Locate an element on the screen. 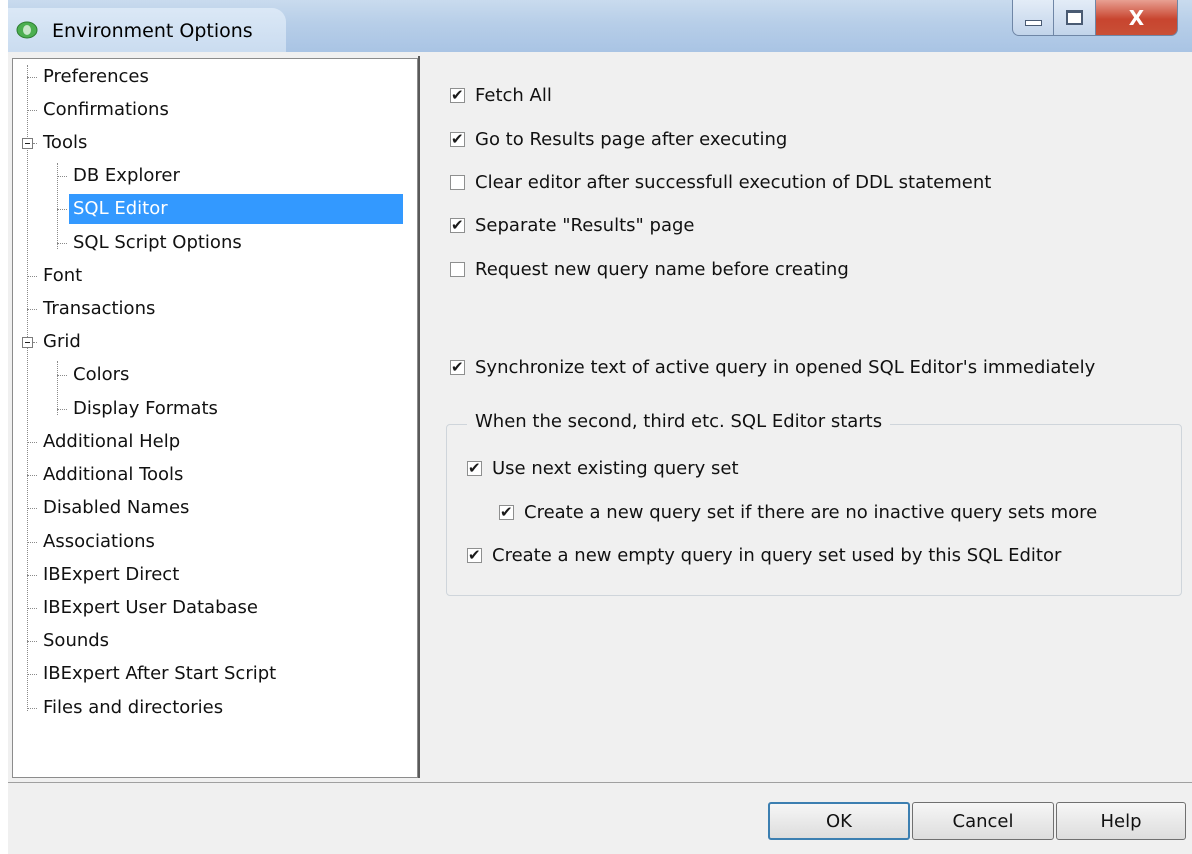  tree-item-colors: Colors is located at coordinates (101, 375).